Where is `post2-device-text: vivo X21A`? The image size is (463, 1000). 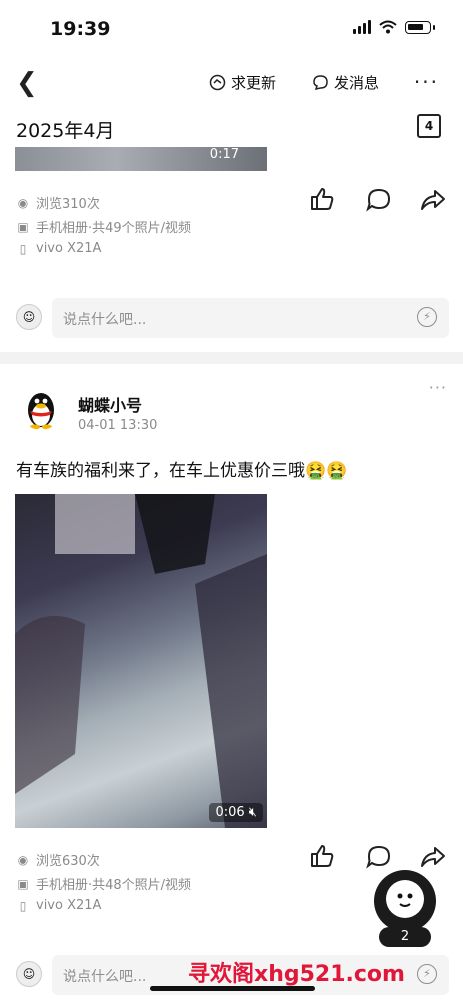
post2-device-text: vivo X21A is located at coordinates (69, 905).